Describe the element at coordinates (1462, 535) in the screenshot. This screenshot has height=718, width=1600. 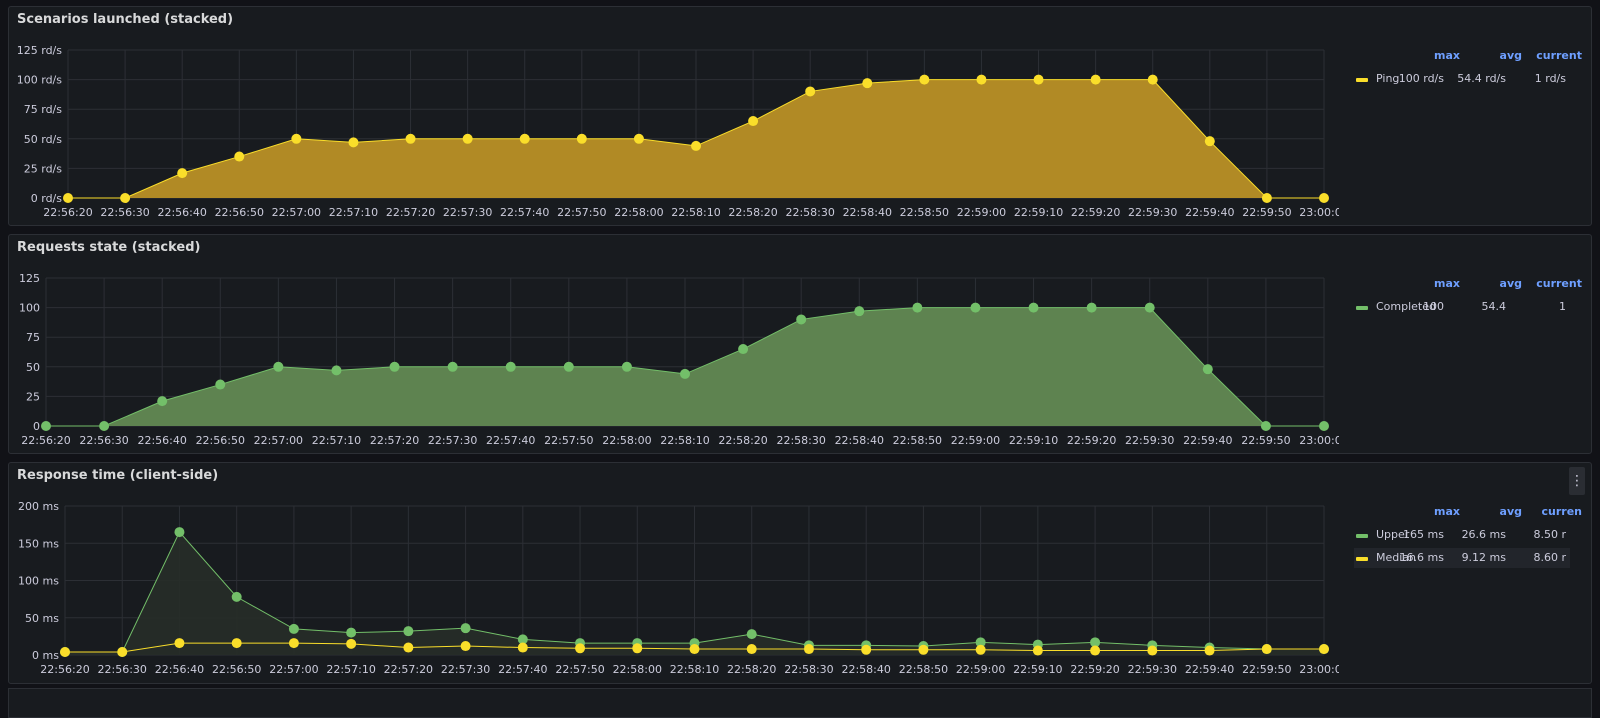
I see `legend-item-upper: Upper 165 ms 26.6 ms 8.50 r` at that location.